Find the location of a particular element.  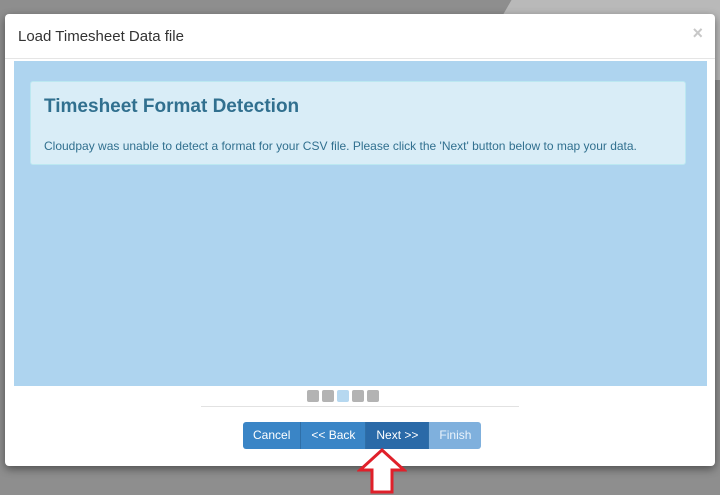

dialog-header: Load Timesheet Data file × is located at coordinates (360, 36).